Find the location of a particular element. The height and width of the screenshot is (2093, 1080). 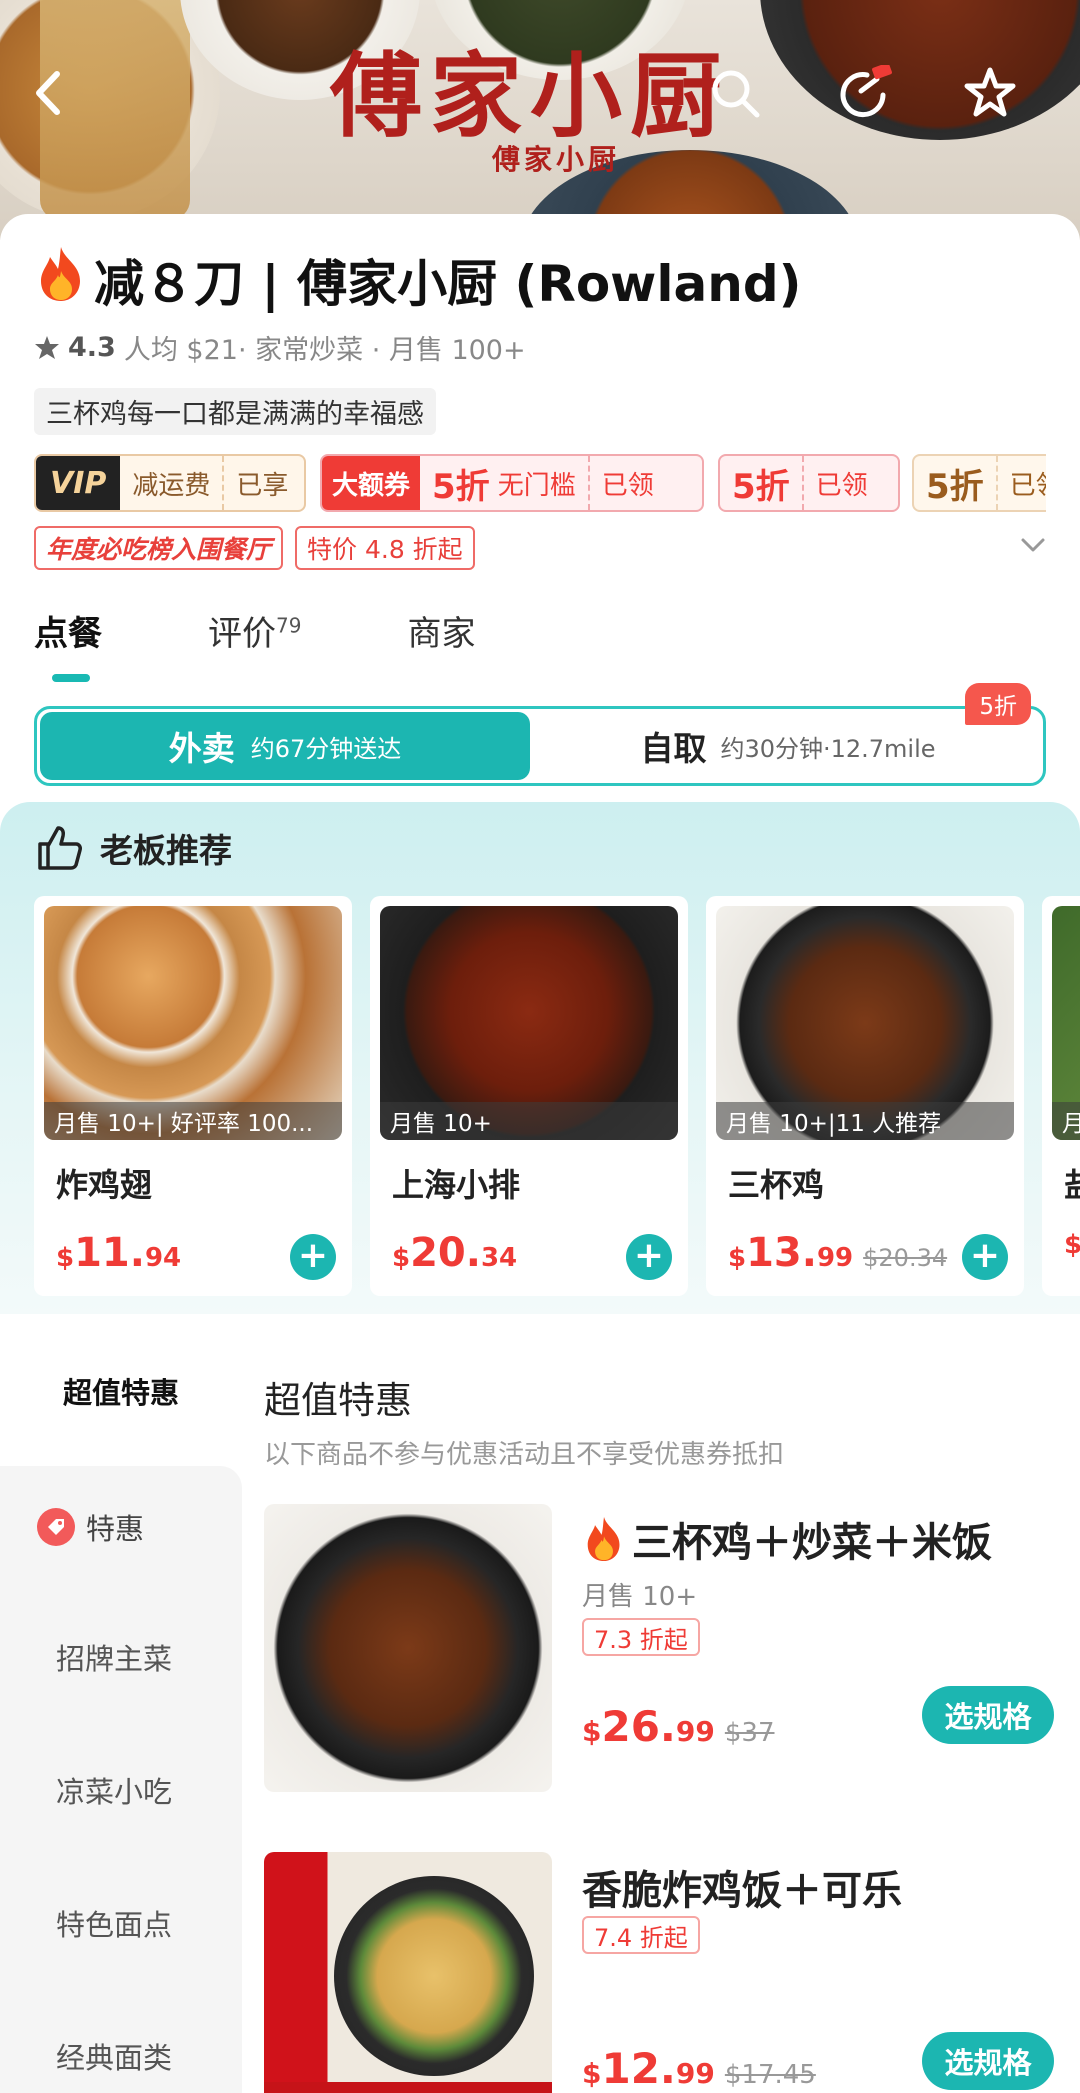

boss-recommend-label: 老板推荐 is located at coordinates (166, 850).